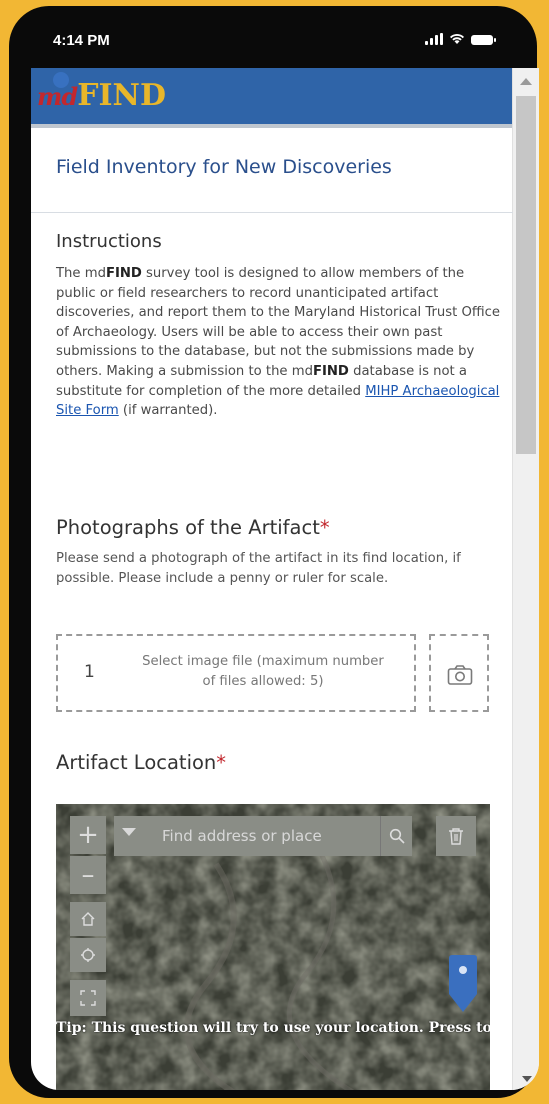 This screenshot has height=1104, width=549. I want to click on search-dropdown-icon, so click(129, 832).